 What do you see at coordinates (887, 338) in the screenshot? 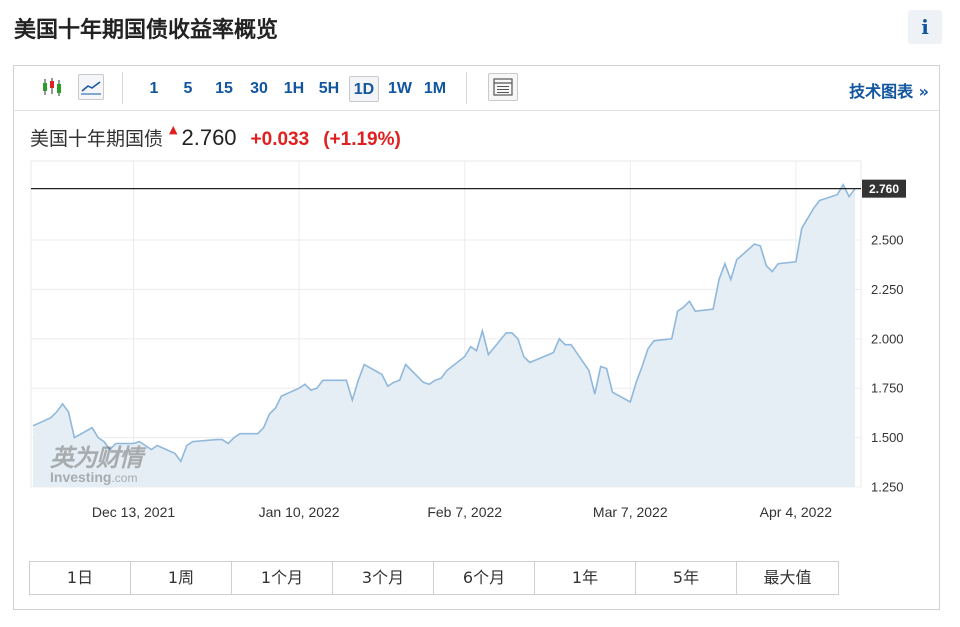
I see `y-tick-label: 2.000` at bounding box center [887, 338].